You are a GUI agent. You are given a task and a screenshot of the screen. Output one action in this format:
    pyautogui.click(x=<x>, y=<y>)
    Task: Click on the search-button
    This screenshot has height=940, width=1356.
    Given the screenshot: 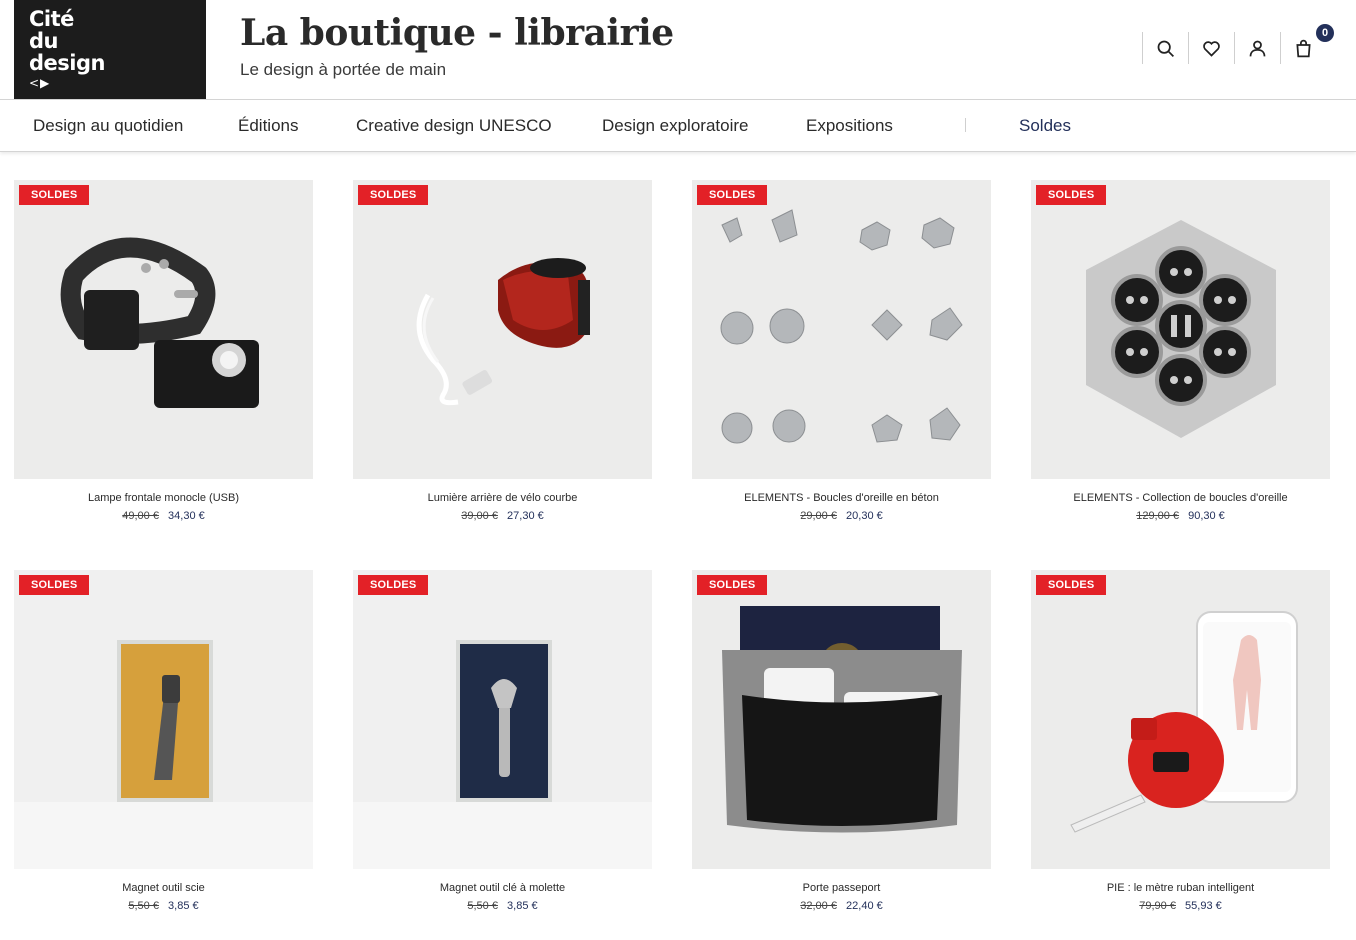 What is the action you would take?
    pyautogui.click(x=1165, y=48)
    